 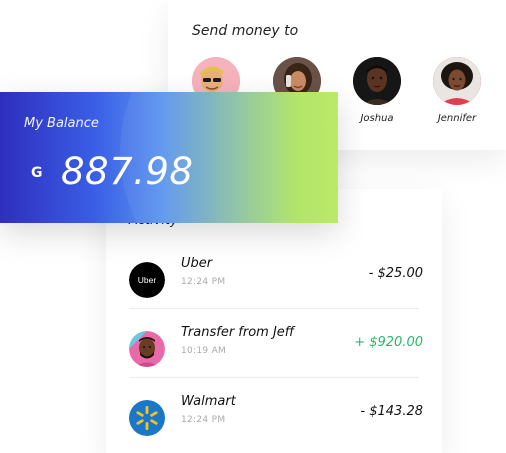 What do you see at coordinates (457, 81) in the screenshot?
I see `avatar-jennifer-icon` at bounding box center [457, 81].